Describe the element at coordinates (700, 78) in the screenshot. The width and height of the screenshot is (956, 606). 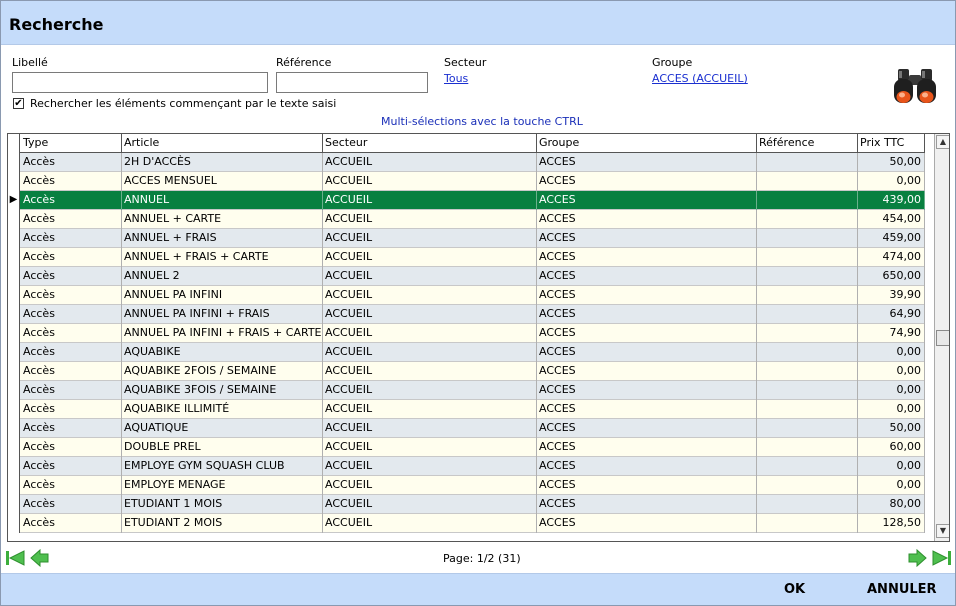
I see `groupe-link: ACCES (ACCUEIL)` at that location.